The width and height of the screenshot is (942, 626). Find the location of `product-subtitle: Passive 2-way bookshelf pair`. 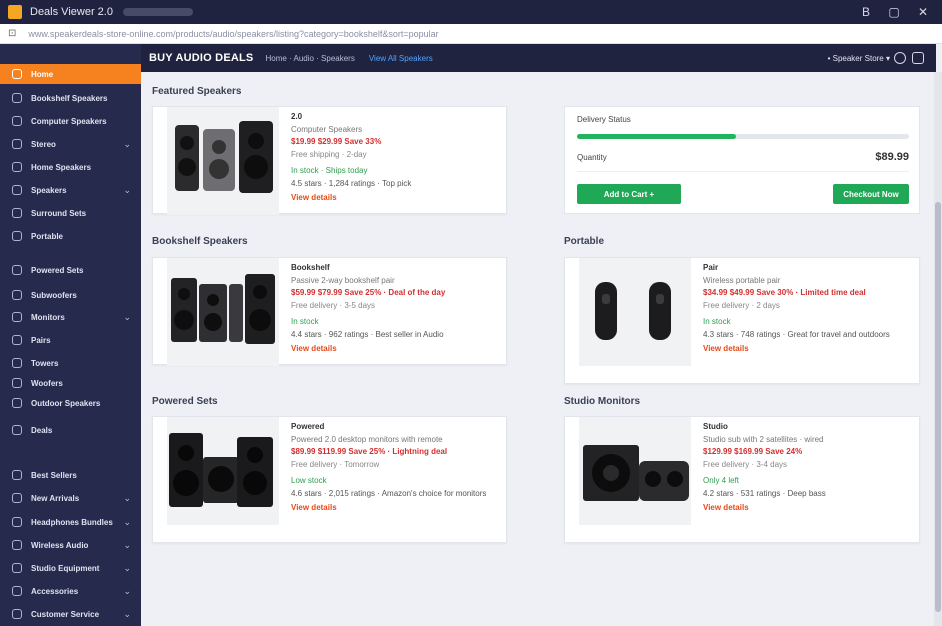

product-subtitle: Passive 2-way bookshelf pair is located at coordinates (343, 280).